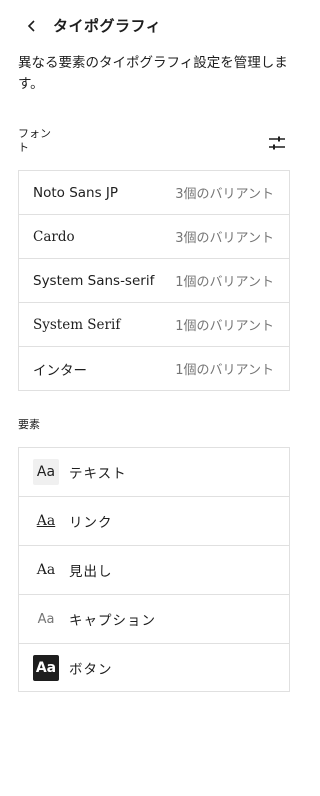 Image resolution: width=320 pixels, height=796 pixels. I want to click on font-name: インター, so click(60, 370).